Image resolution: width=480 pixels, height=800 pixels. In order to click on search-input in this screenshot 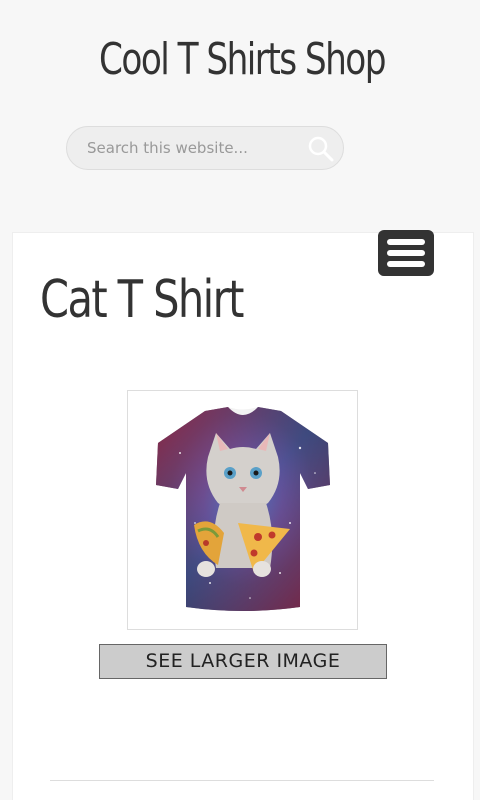, I will do `click(192, 148)`.